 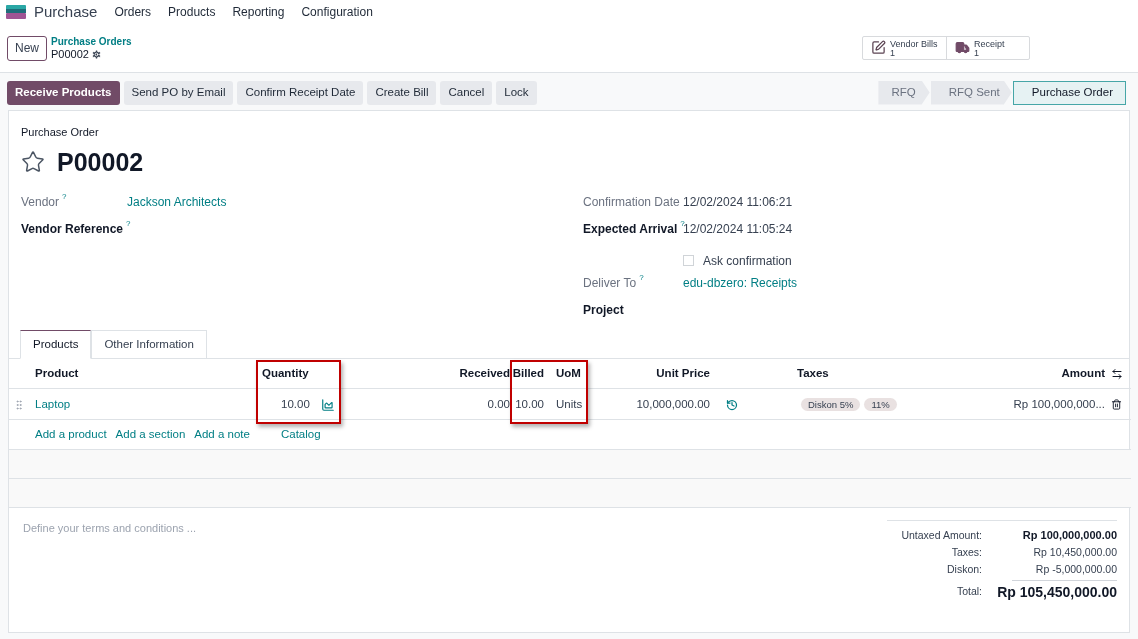 What do you see at coordinates (964, 569) in the screenshot?
I see `total-label: Diskon:` at bounding box center [964, 569].